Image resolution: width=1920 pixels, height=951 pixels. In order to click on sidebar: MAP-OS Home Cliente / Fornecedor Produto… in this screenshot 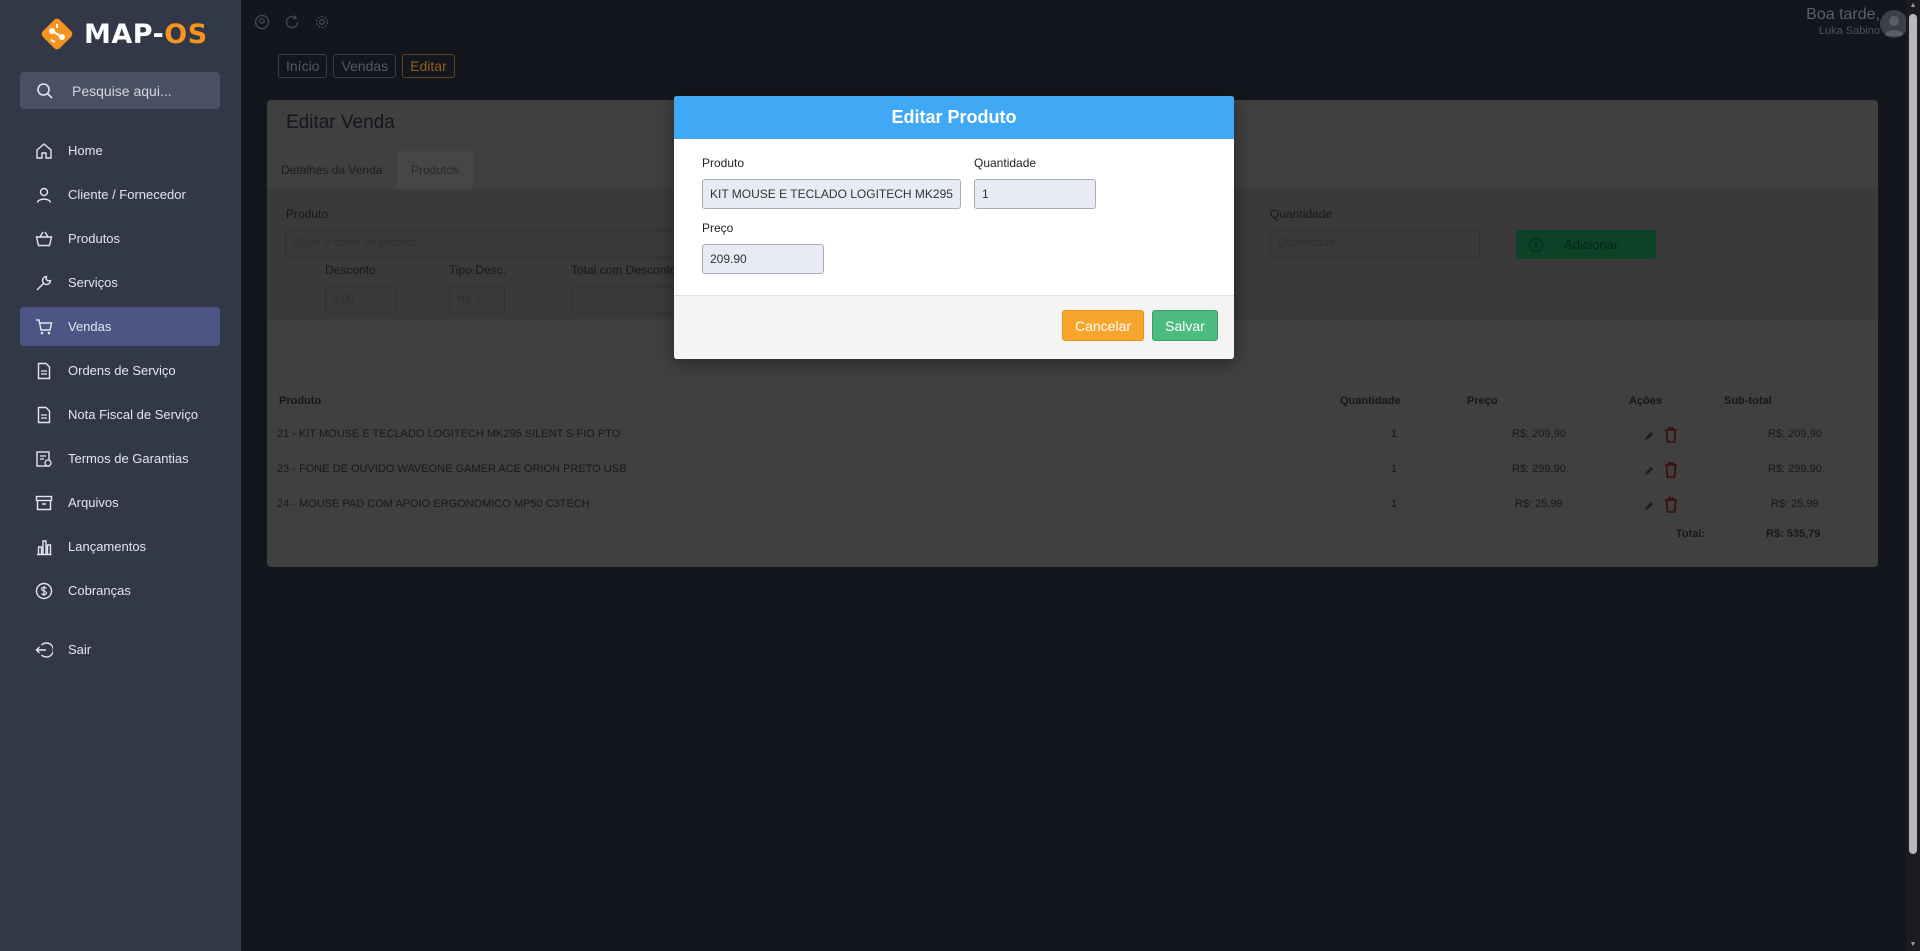, I will do `click(120, 475)`.